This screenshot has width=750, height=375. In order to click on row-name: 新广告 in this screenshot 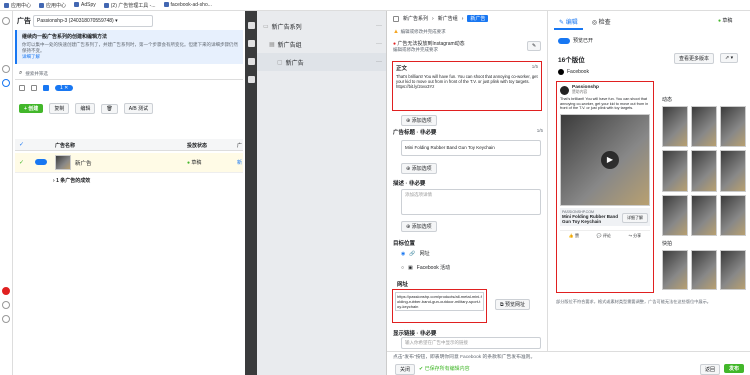, I will do `click(83, 163)`.